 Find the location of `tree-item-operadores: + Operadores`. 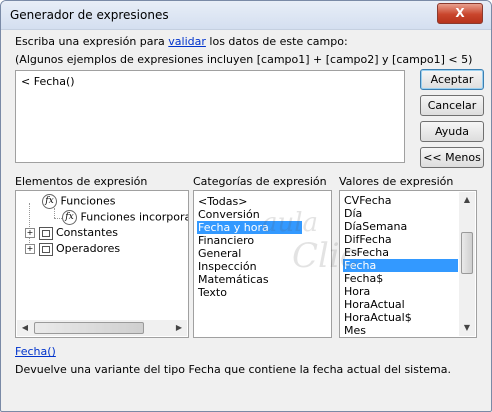

tree-item-operadores: + Operadores is located at coordinates (72, 249).